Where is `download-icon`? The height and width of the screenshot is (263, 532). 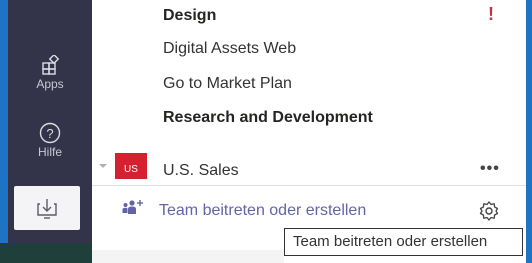
download-icon is located at coordinates (47, 209).